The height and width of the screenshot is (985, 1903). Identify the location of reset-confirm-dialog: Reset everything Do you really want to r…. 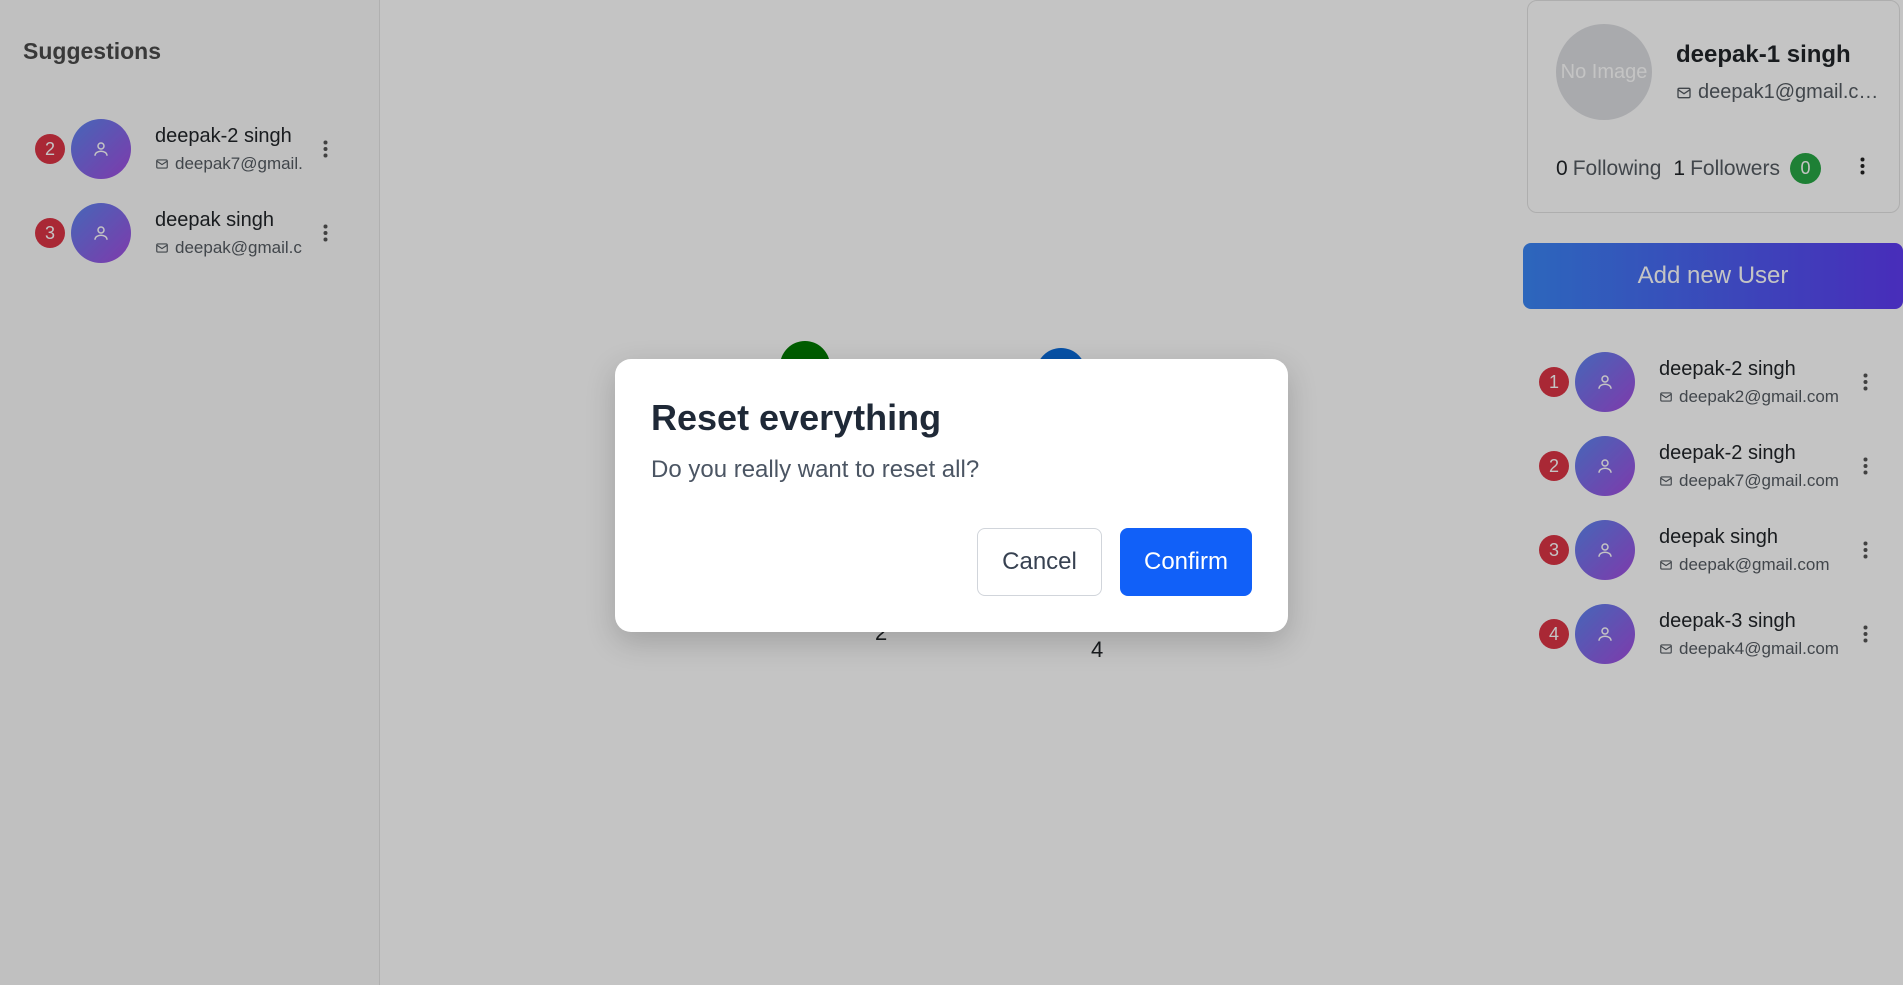
(951, 495).